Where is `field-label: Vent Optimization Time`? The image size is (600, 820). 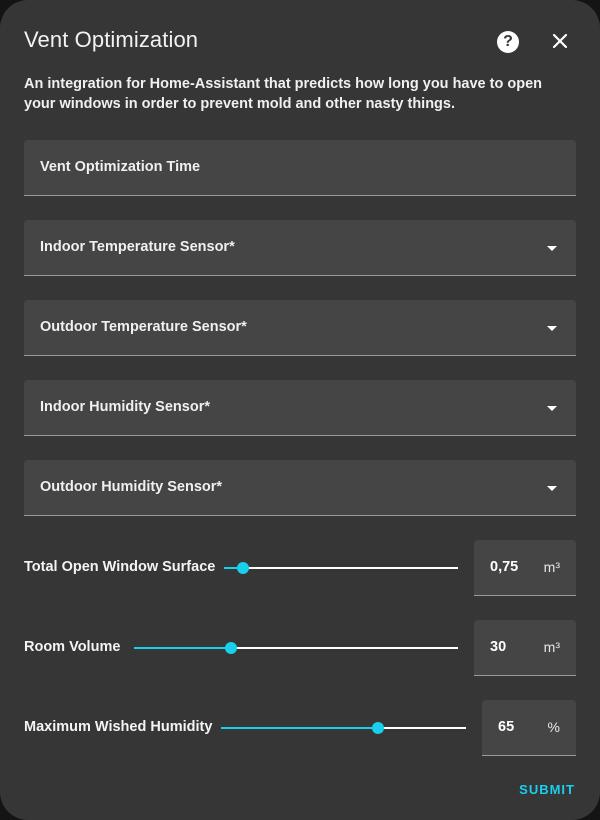
field-label: Vent Optimization Time is located at coordinates (120, 167).